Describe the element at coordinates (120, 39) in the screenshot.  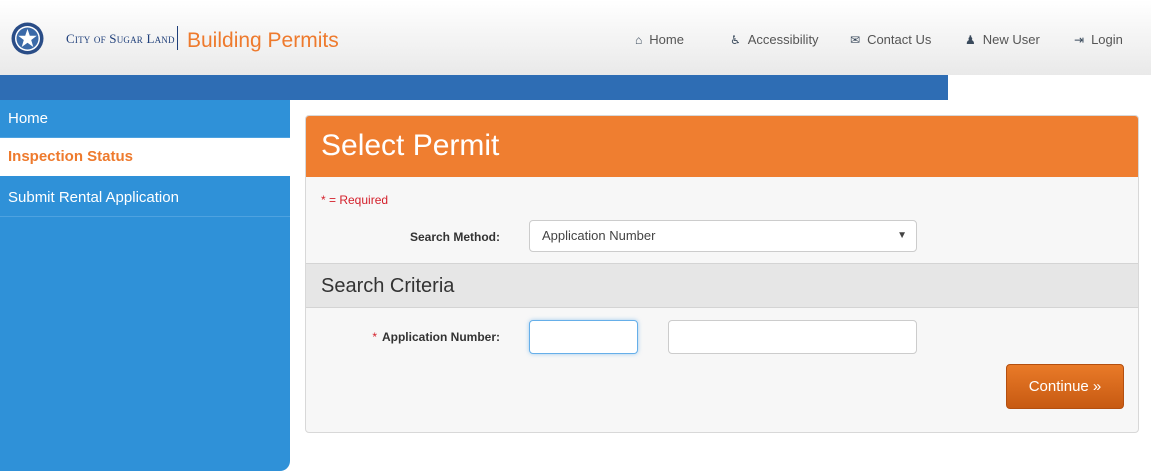
I see `city-brand: City of Sugar Land` at that location.